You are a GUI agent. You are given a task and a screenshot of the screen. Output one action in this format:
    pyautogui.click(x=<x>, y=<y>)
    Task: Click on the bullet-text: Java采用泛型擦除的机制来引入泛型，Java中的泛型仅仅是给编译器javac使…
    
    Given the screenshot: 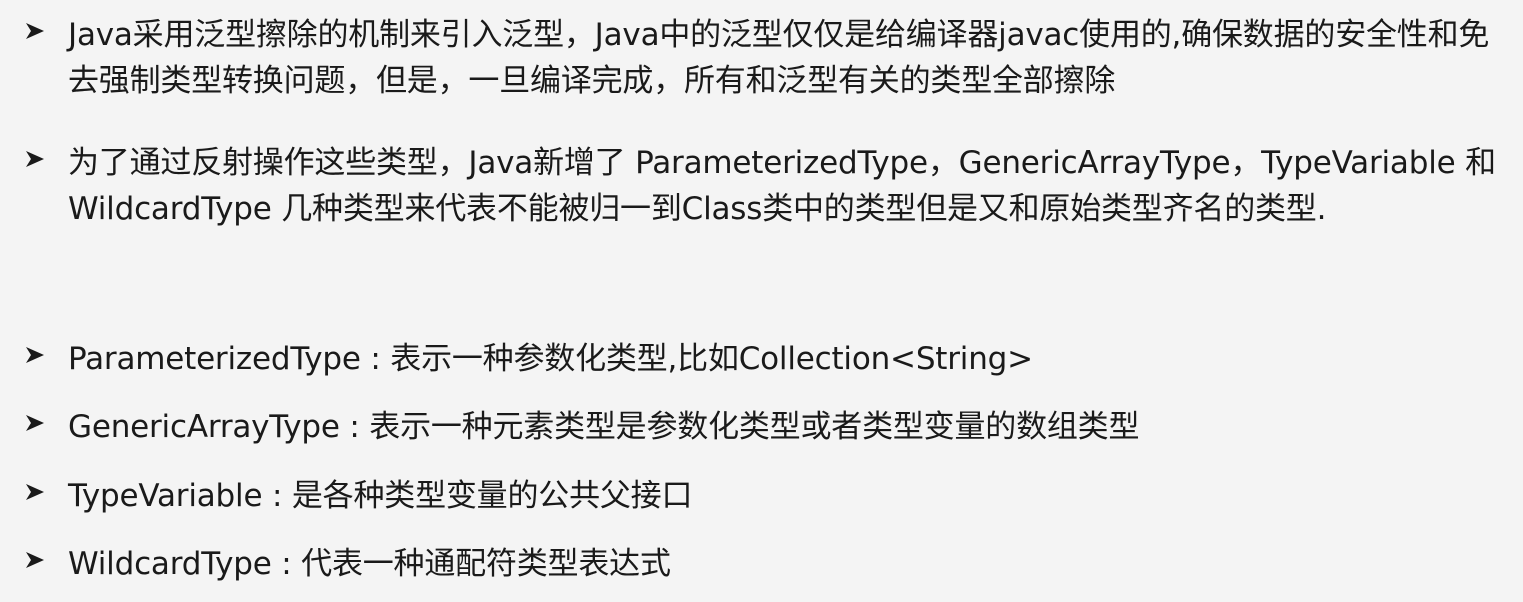 What is the action you would take?
    pyautogui.click(x=779, y=58)
    